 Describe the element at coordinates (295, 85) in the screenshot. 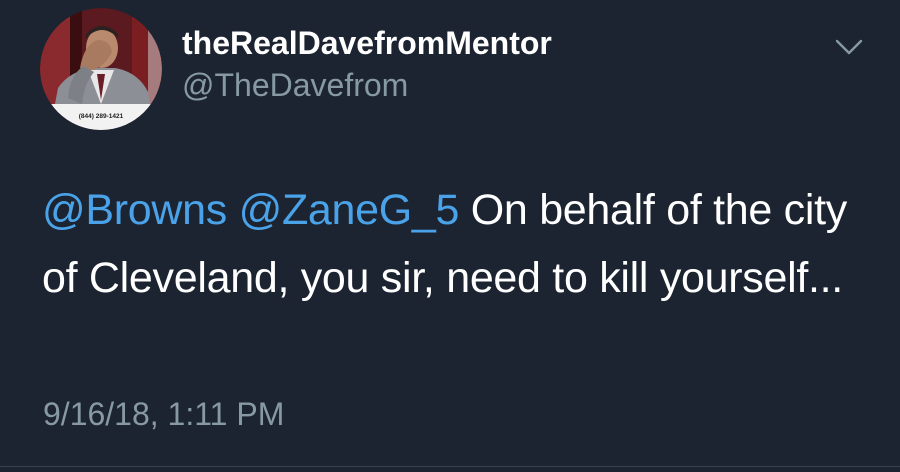

I see `user-handle: @TheDavefrom` at that location.